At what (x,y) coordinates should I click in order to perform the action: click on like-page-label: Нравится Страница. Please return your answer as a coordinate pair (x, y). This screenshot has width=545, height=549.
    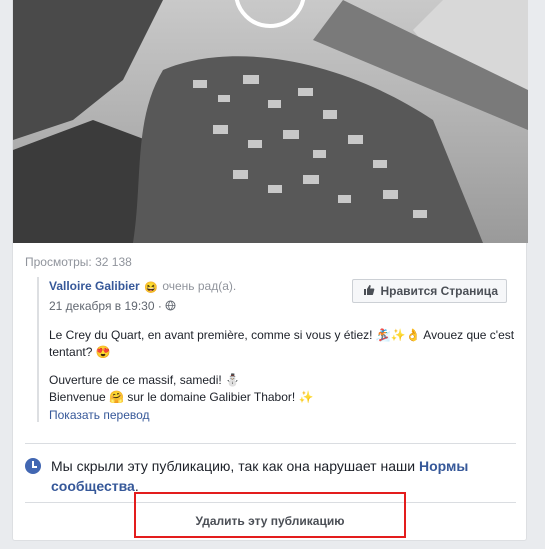
    Looking at the image, I should click on (439, 291).